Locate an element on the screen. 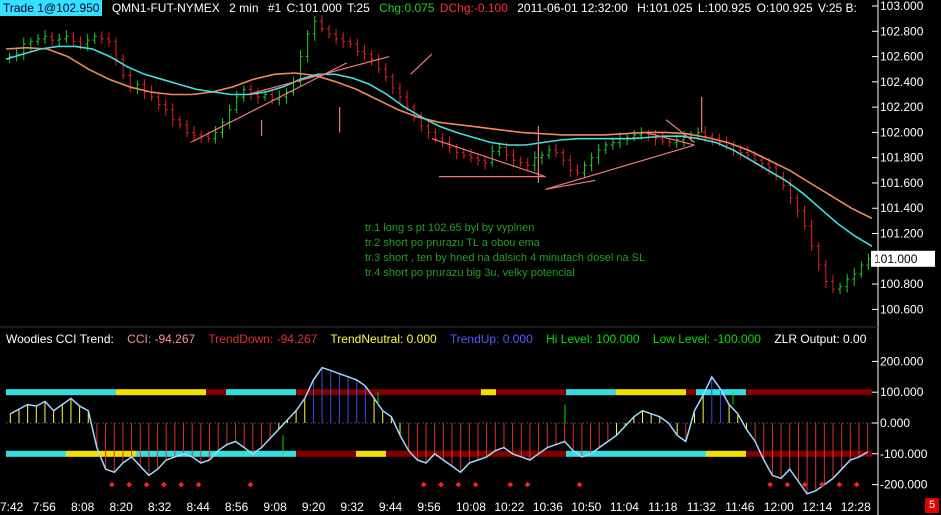 This screenshot has height=515, width=941. indicator-title: Woodies CCI Trend: is located at coordinates (60, 339).